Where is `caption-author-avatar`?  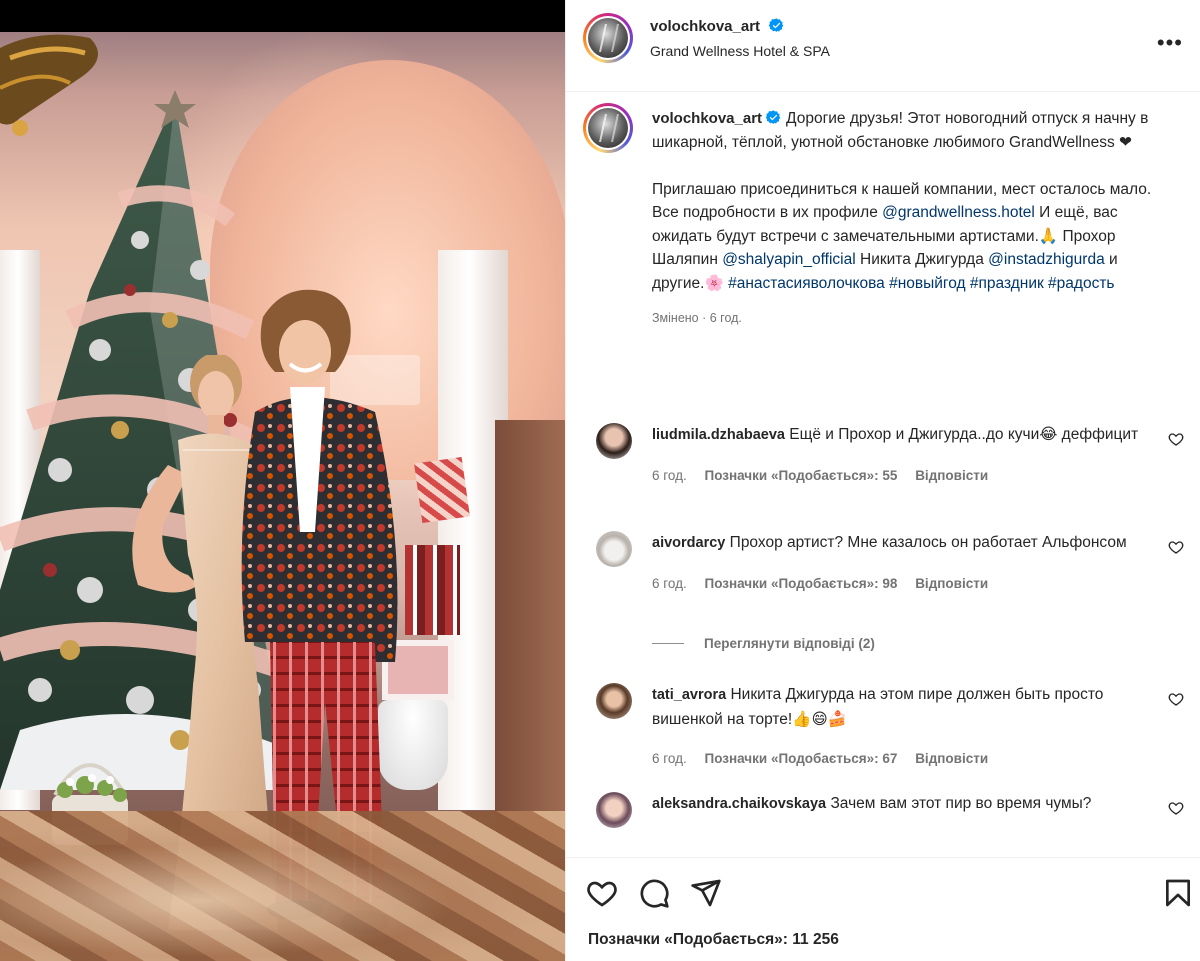
caption-author-avatar is located at coordinates (608, 128).